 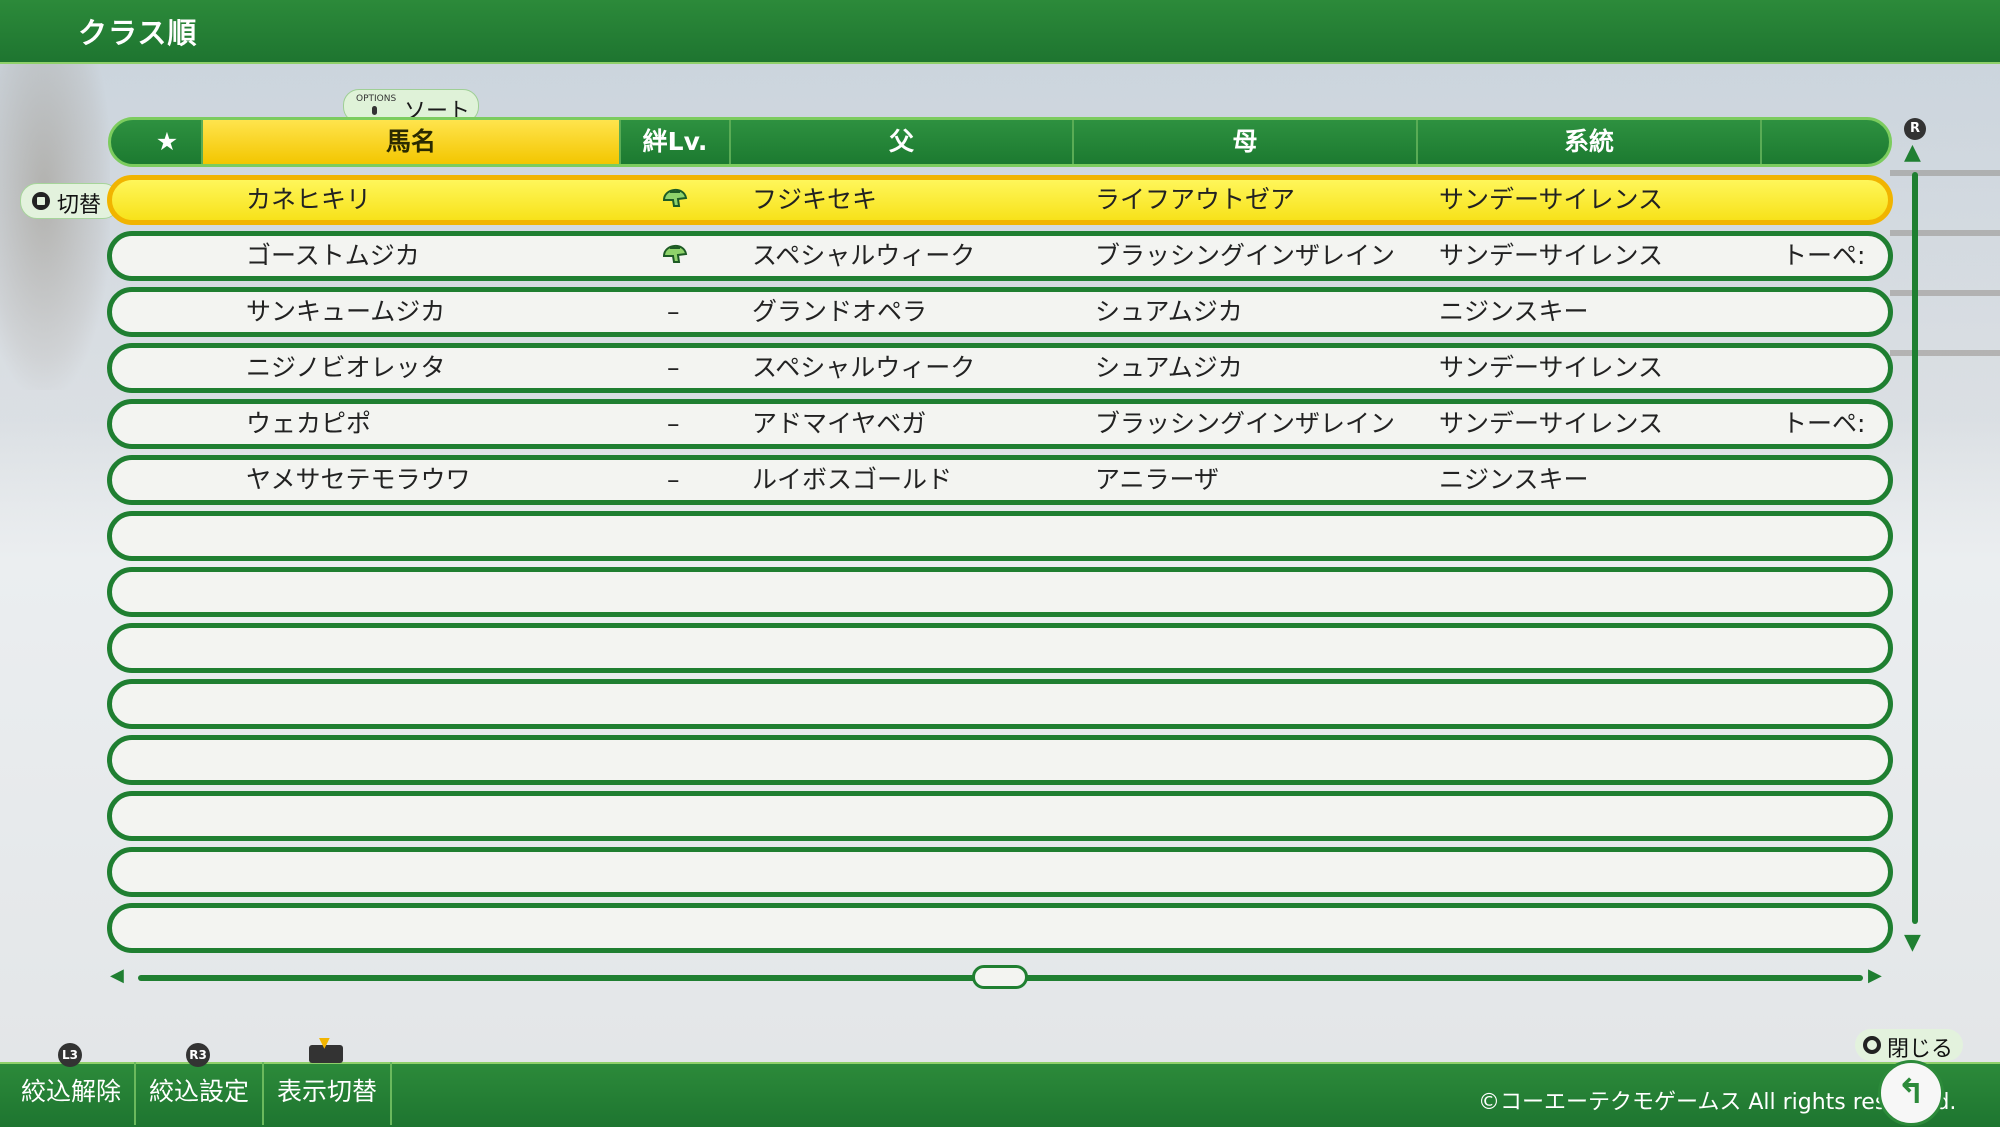 What do you see at coordinates (1872, 1045) in the screenshot?
I see `circle-button-icon` at bounding box center [1872, 1045].